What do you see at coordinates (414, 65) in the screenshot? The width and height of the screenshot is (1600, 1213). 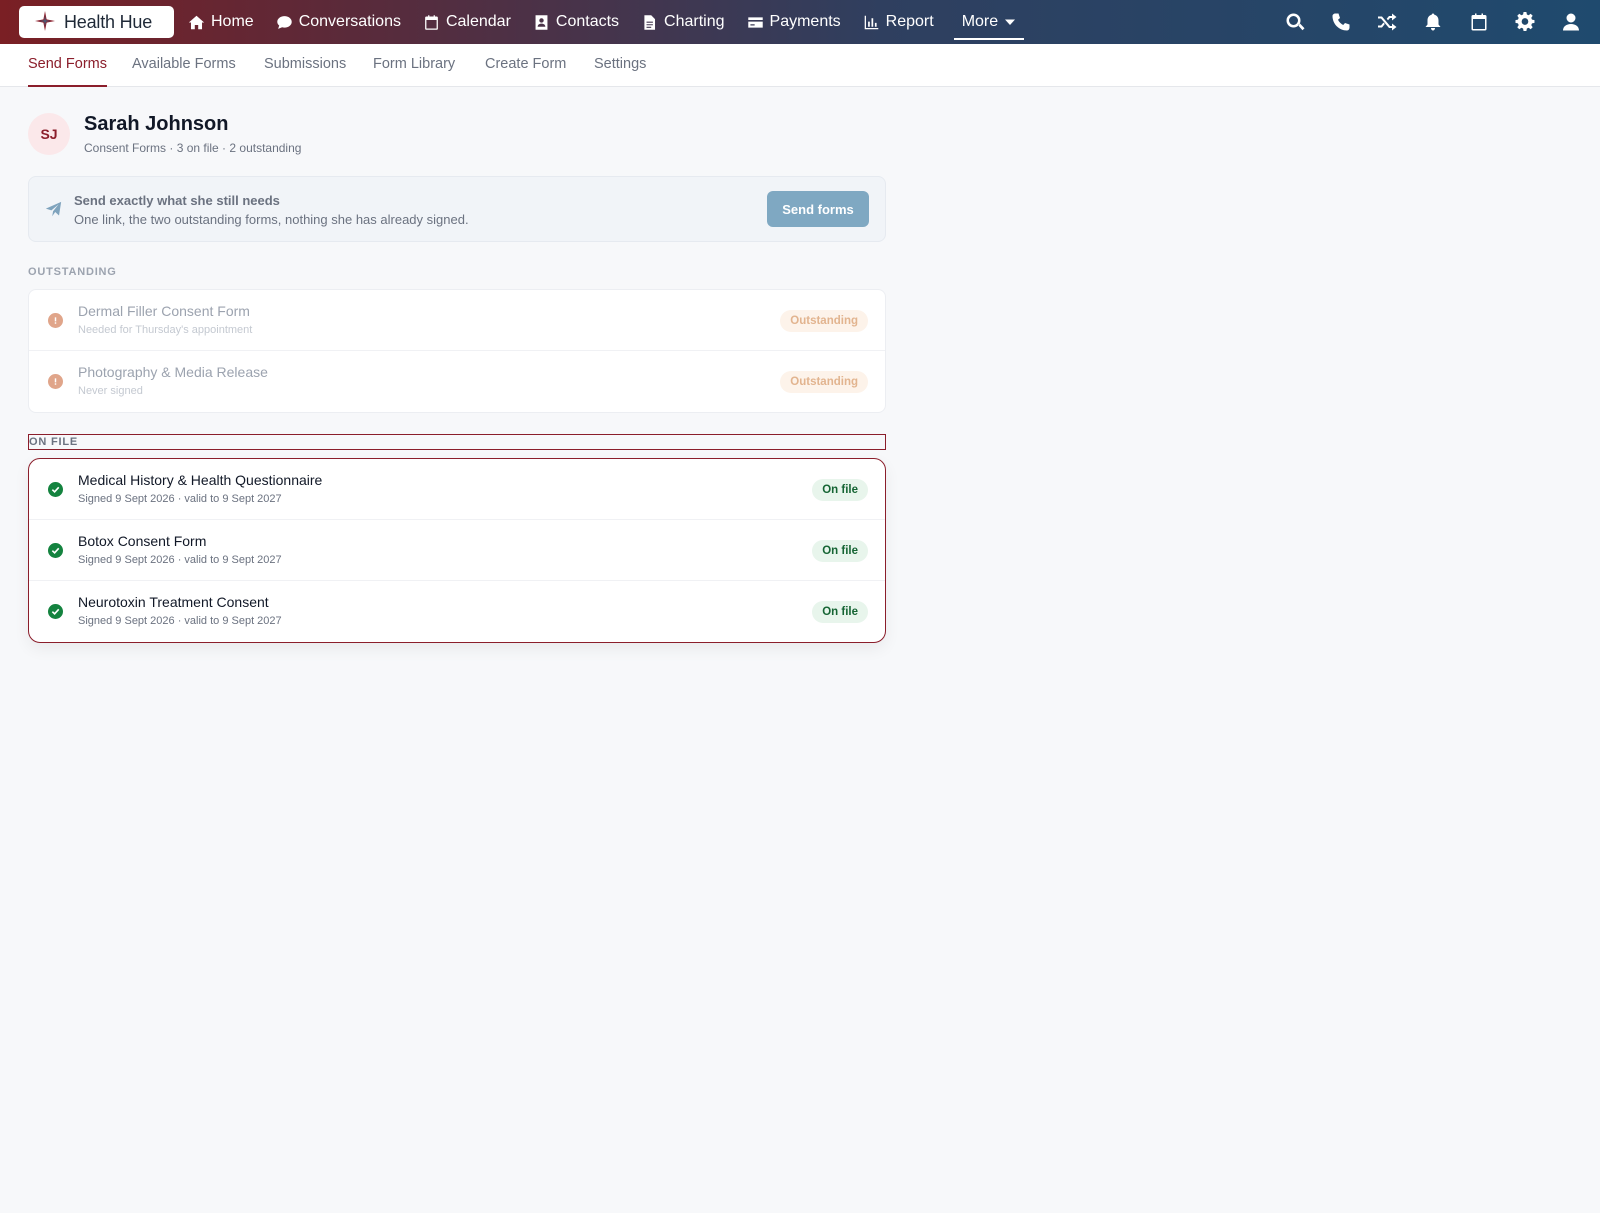 I see `tab-form-library: Form Library` at bounding box center [414, 65].